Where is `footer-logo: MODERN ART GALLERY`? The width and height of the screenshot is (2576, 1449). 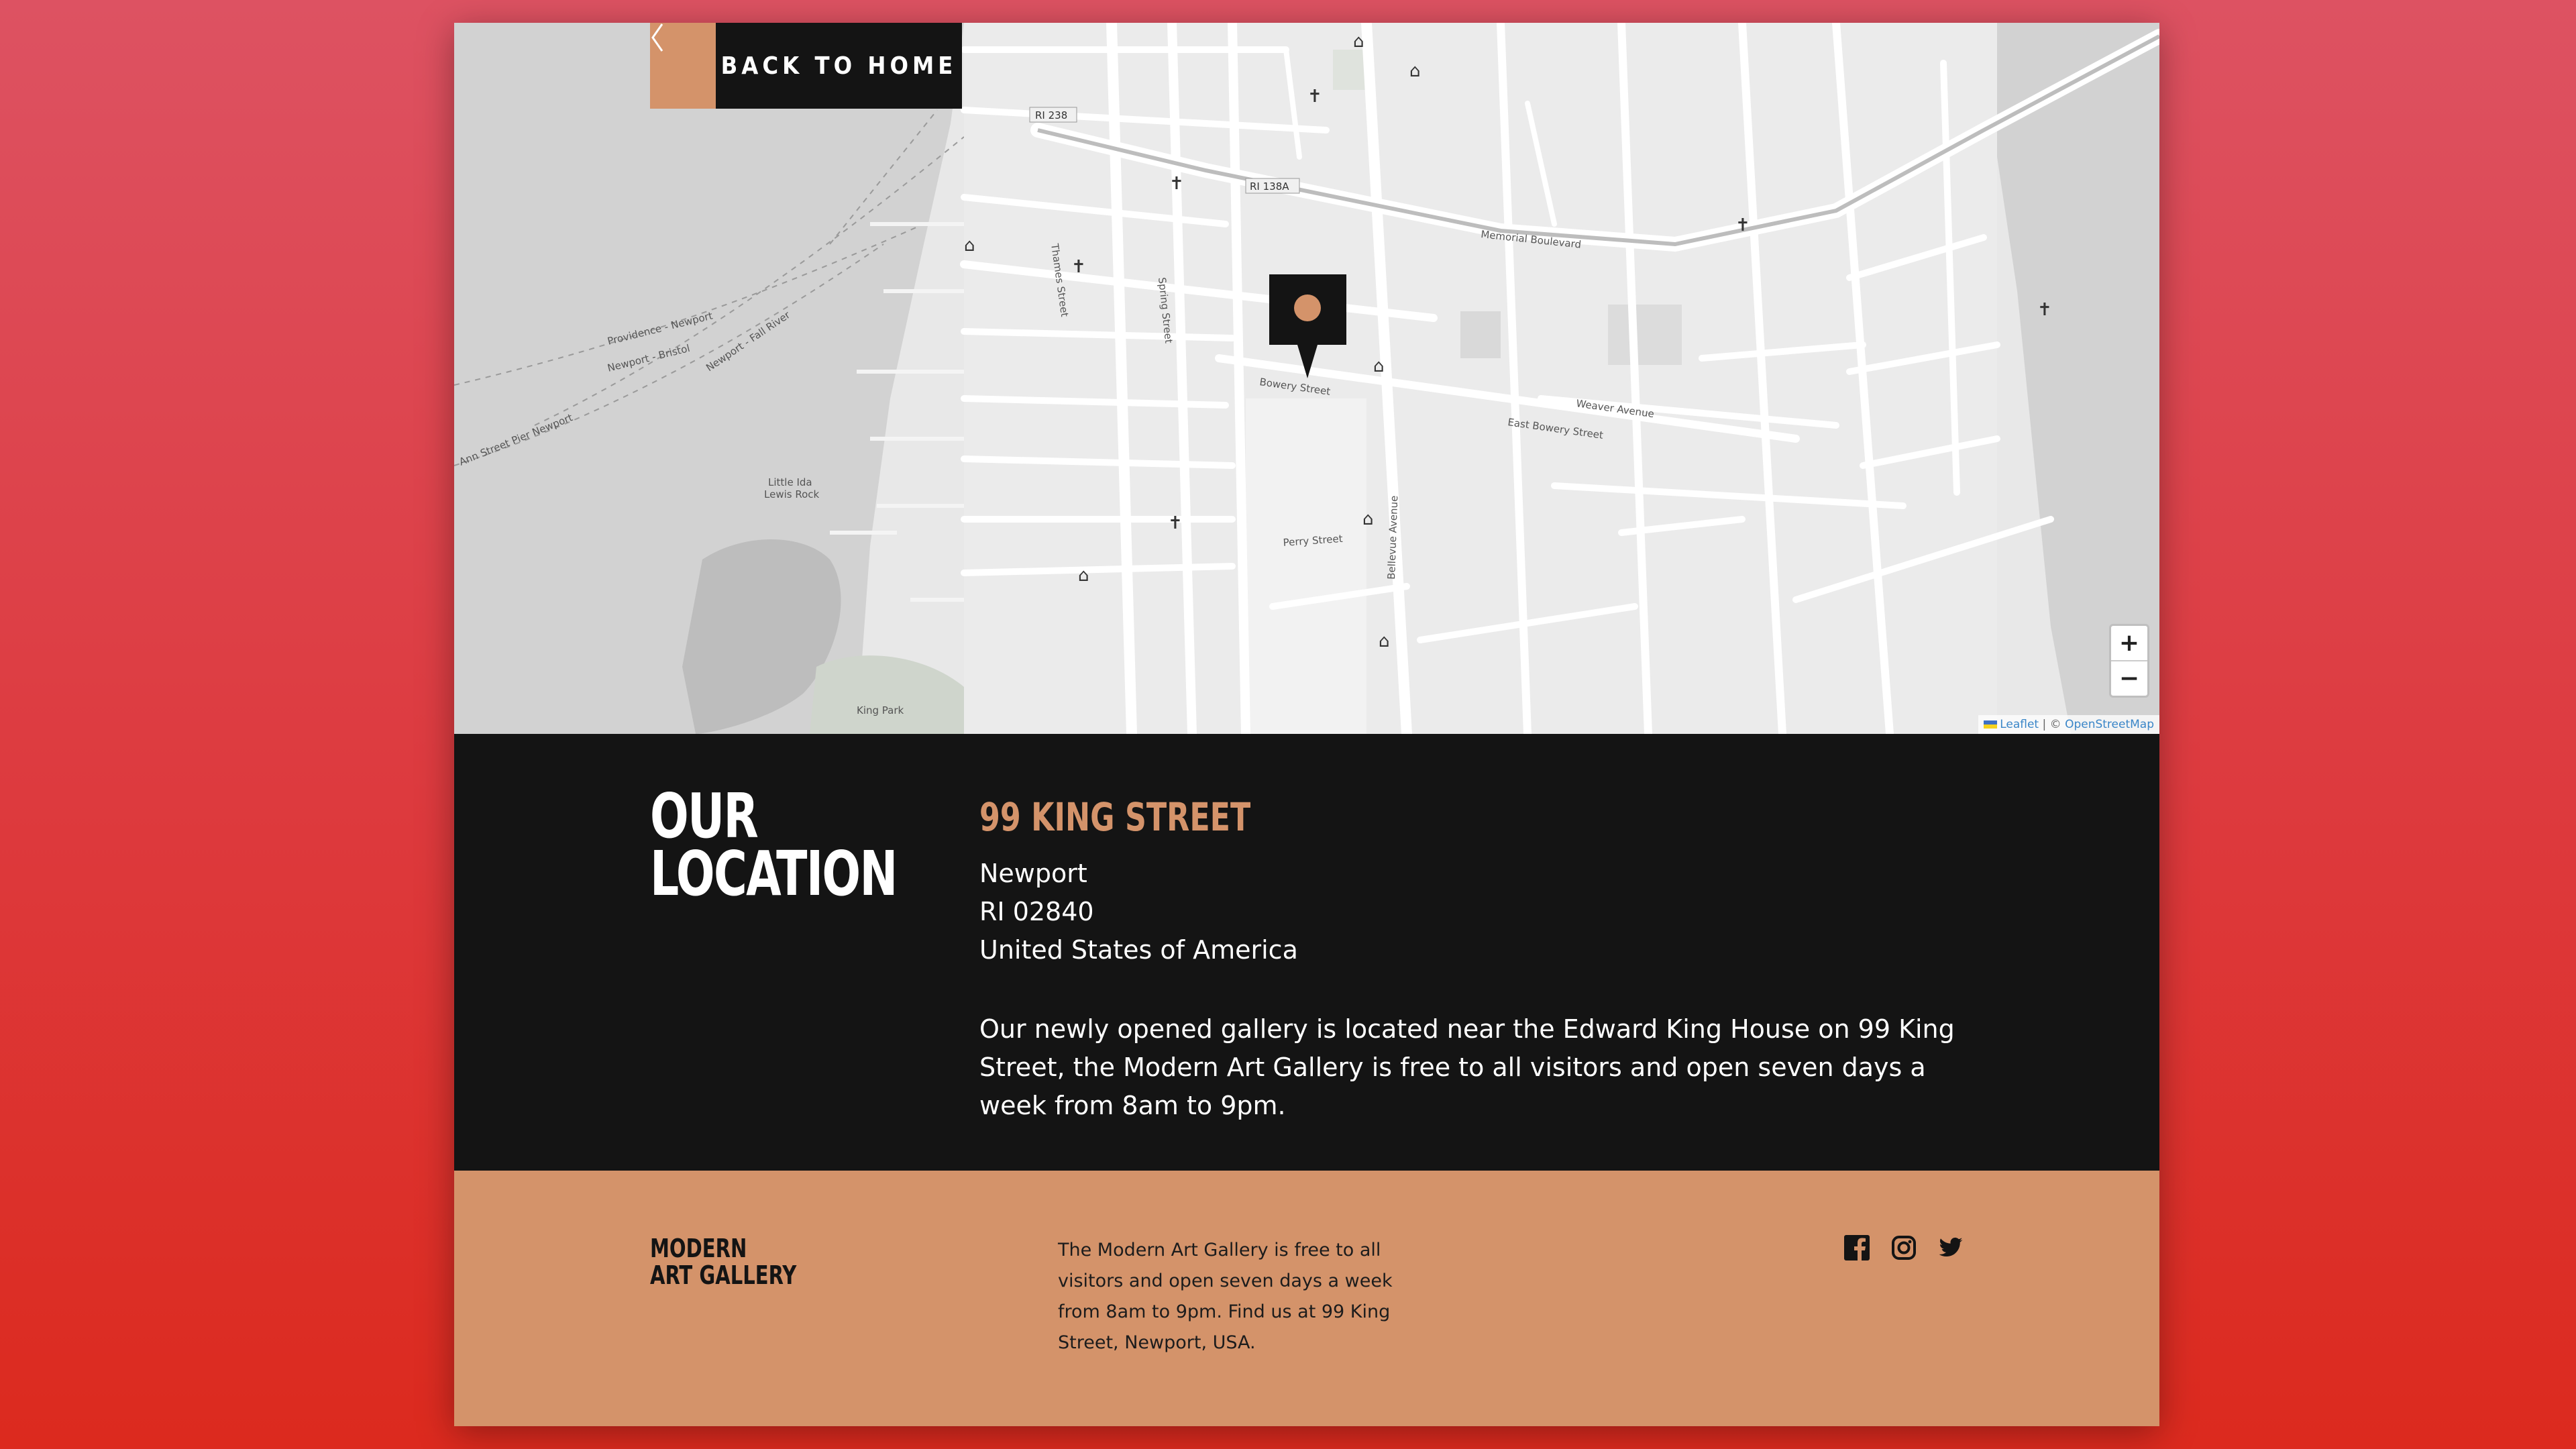
footer-logo: MODERN ART GALLERY is located at coordinates (723, 1262).